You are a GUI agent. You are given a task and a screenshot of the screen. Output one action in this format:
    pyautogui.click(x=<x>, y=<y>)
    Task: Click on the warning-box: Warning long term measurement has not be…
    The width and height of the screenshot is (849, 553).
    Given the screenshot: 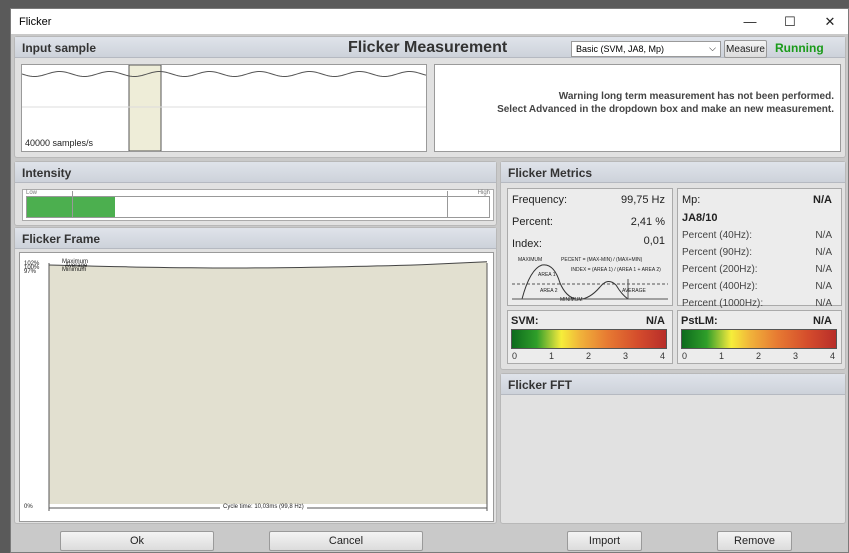 What is the action you would take?
    pyautogui.click(x=637, y=108)
    